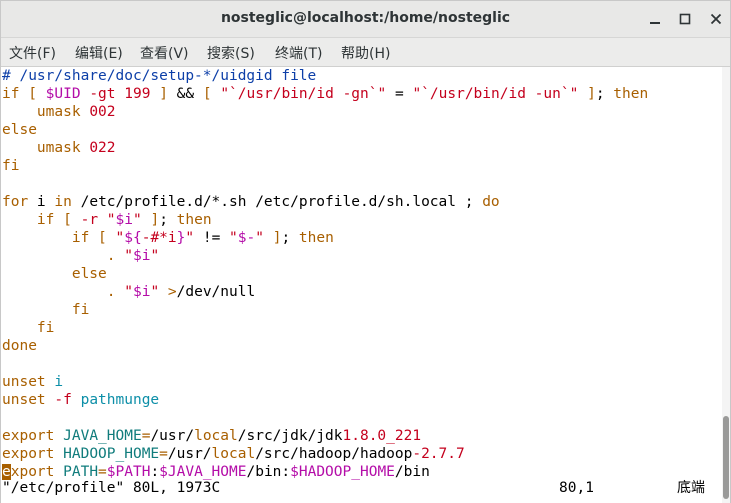  What do you see at coordinates (99, 53) in the screenshot?
I see `menu-edit: 编辑(E)` at bounding box center [99, 53].